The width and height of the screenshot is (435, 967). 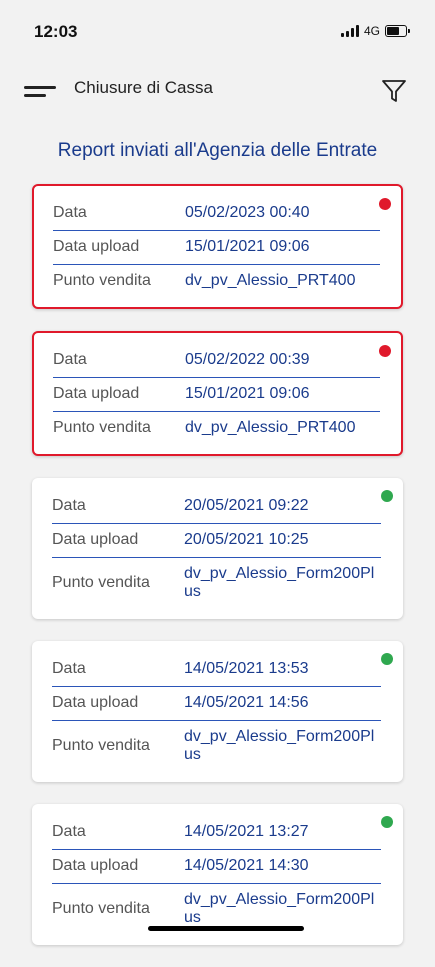 I want to click on section-title: Report inviati all'Agenzia delle Entrate, so click(x=217, y=150).